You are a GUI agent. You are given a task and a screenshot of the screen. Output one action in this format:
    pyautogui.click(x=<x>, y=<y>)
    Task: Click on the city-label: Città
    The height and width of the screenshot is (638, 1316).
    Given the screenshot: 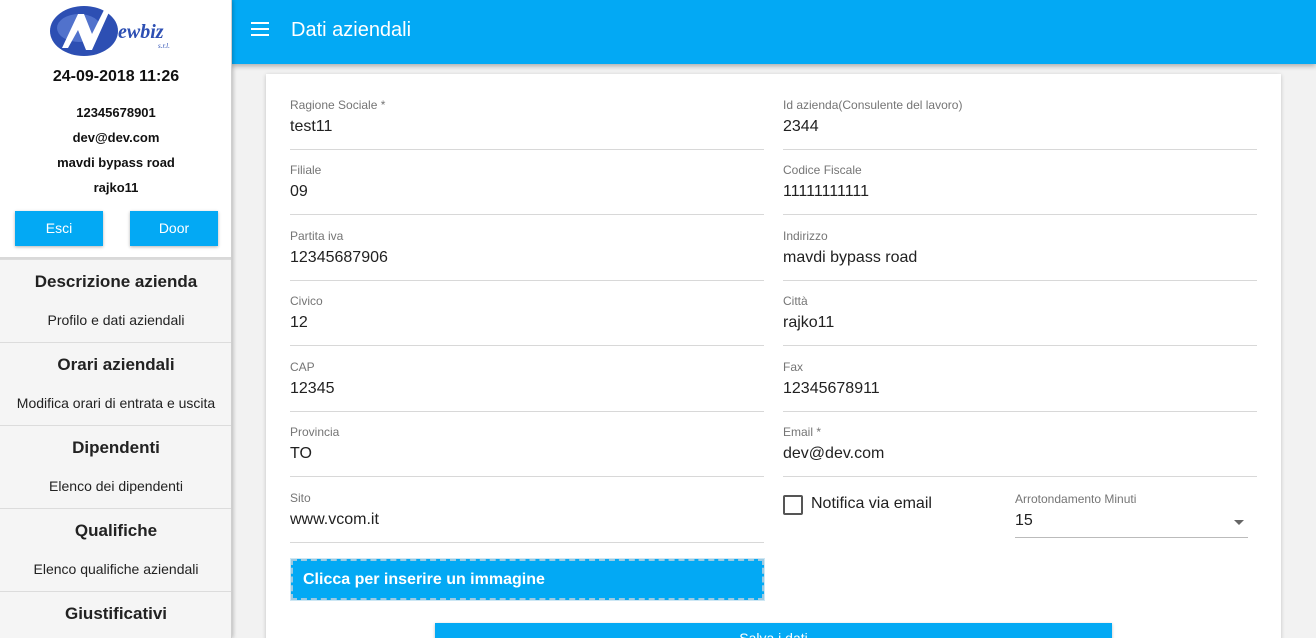 What is the action you would take?
    pyautogui.click(x=795, y=301)
    